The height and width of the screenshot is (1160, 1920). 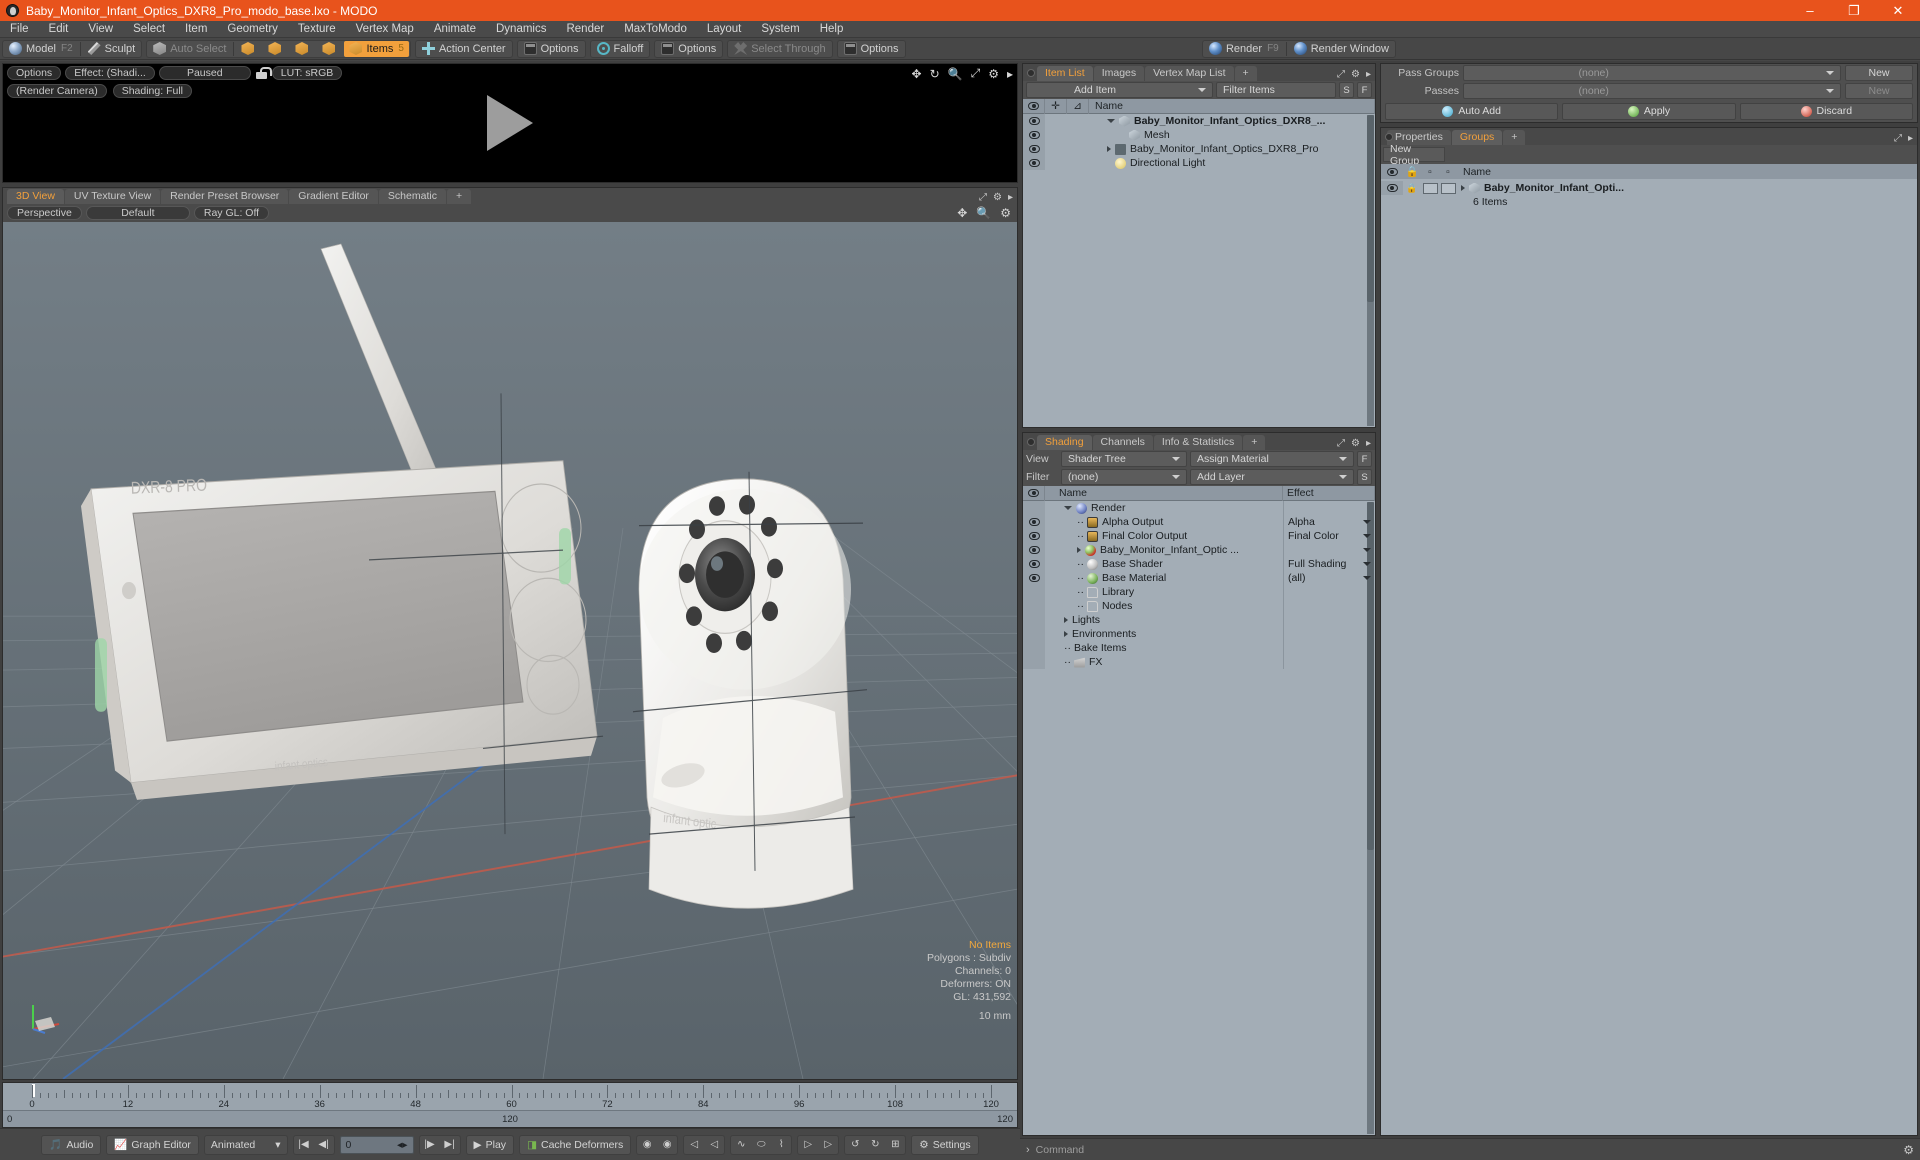 I want to click on tab-render-preset-browser: Render Preset Browser, so click(x=225, y=196).